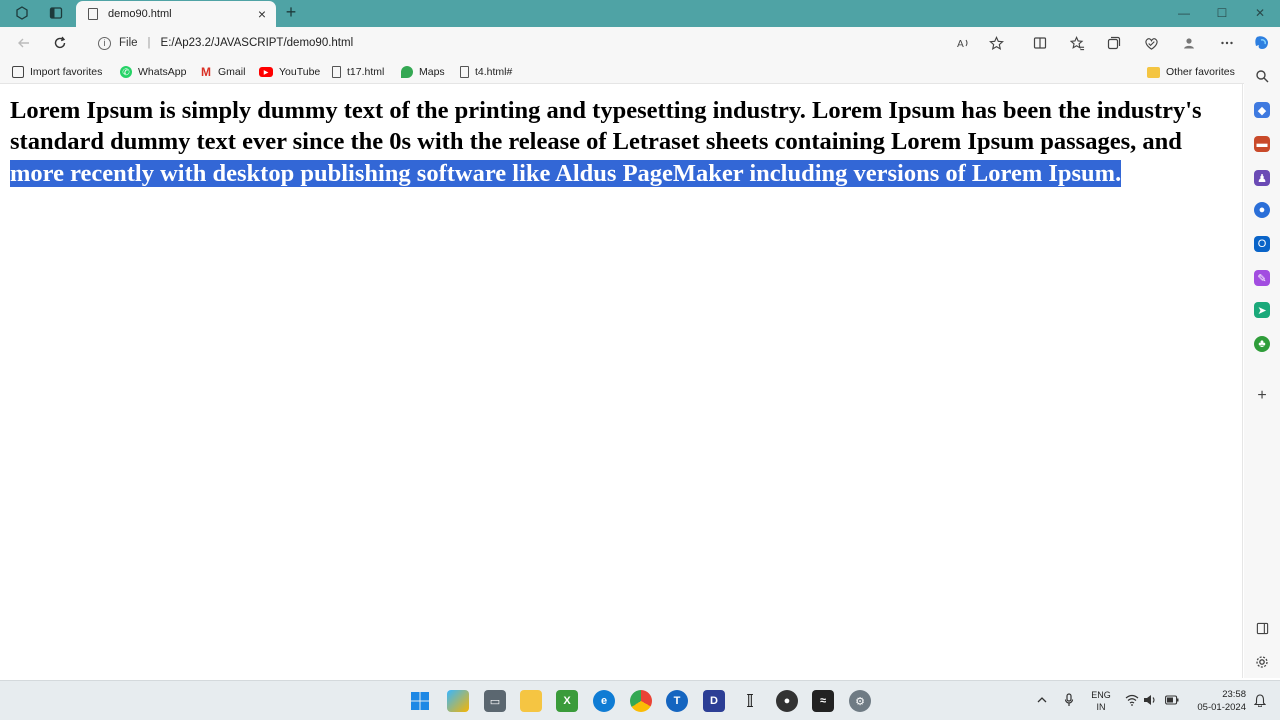 This screenshot has width=1280, height=720. I want to click on wifi-icon, so click(1132, 700).